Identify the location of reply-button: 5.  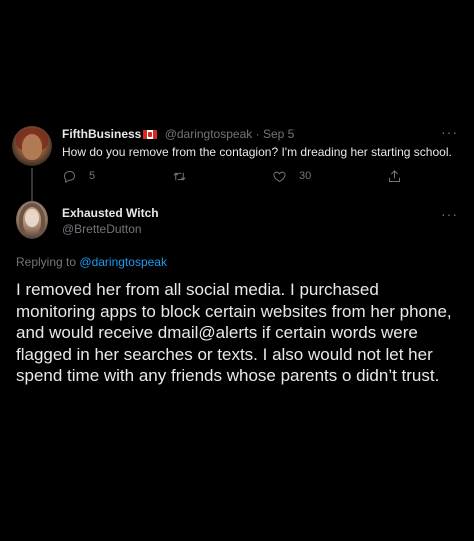
(78, 176).